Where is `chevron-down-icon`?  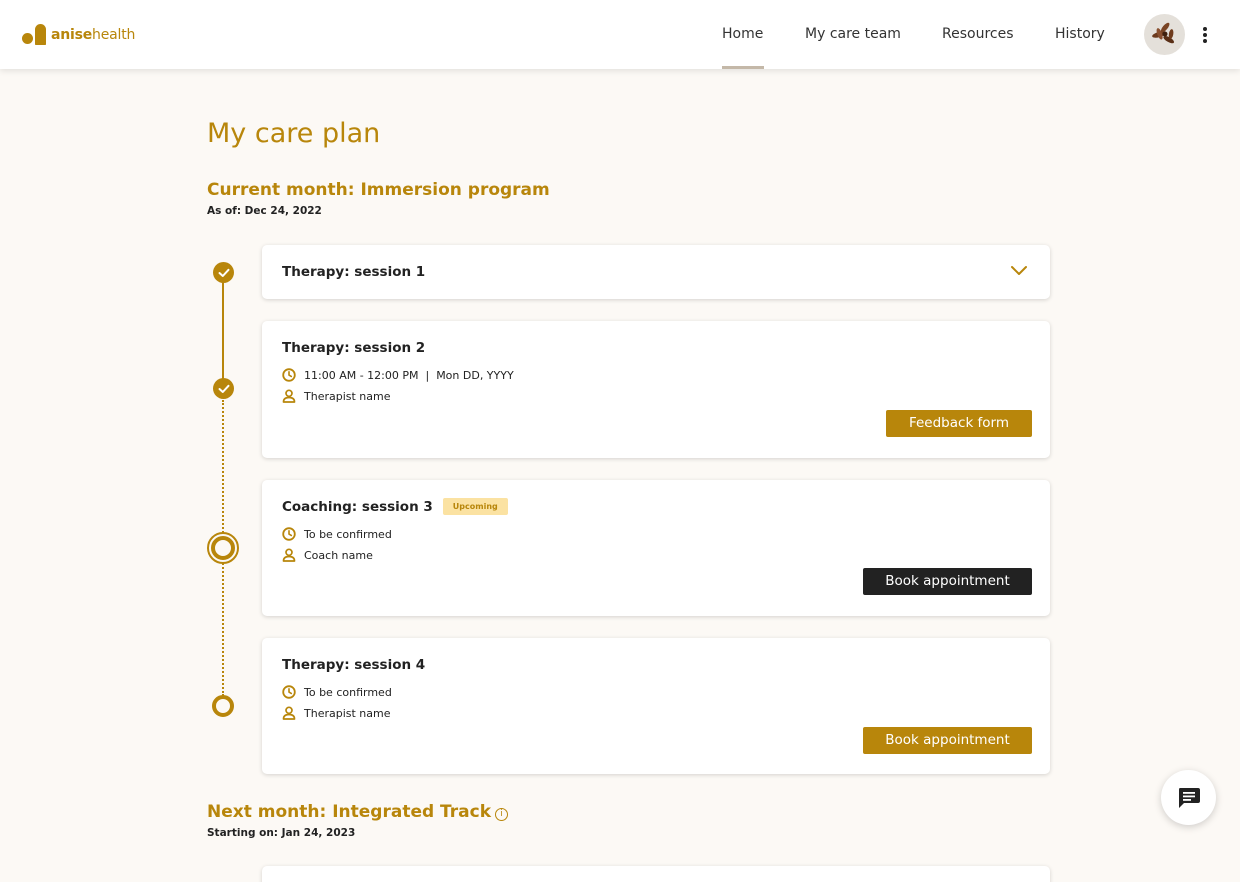 chevron-down-icon is located at coordinates (1019, 271).